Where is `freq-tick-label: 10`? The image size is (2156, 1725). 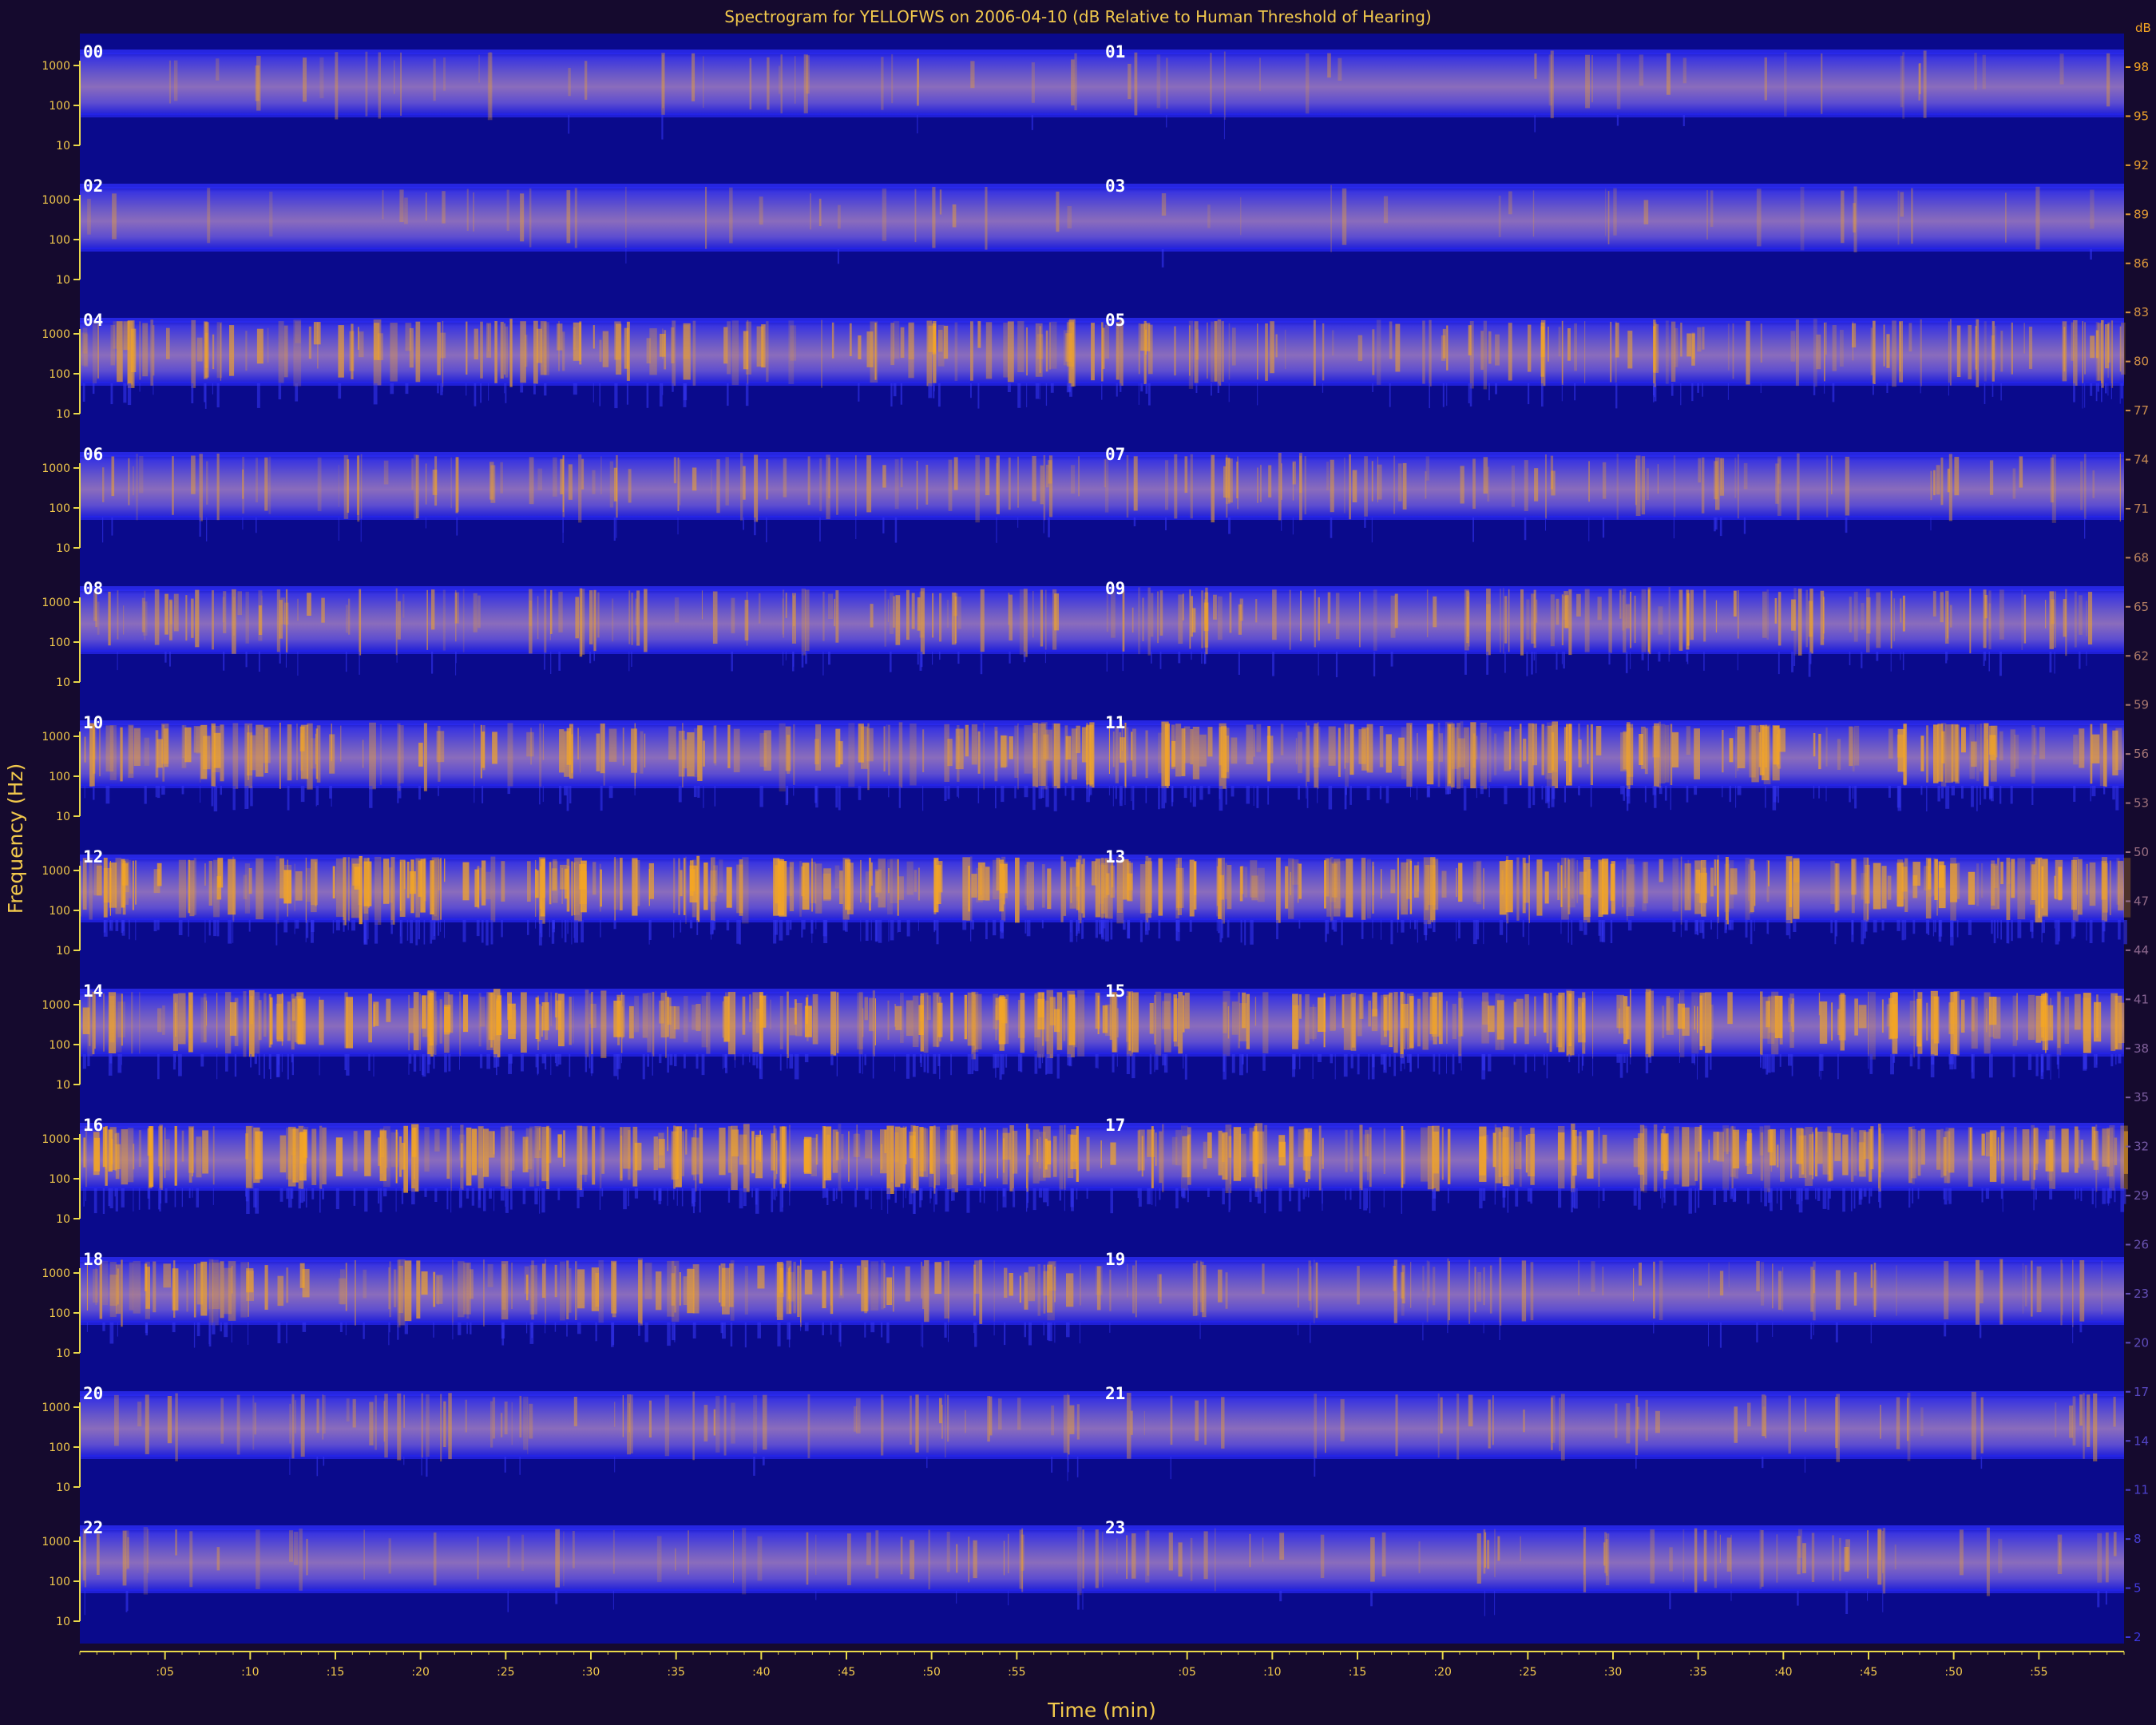
freq-tick-label: 10 is located at coordinates (63, 1085).